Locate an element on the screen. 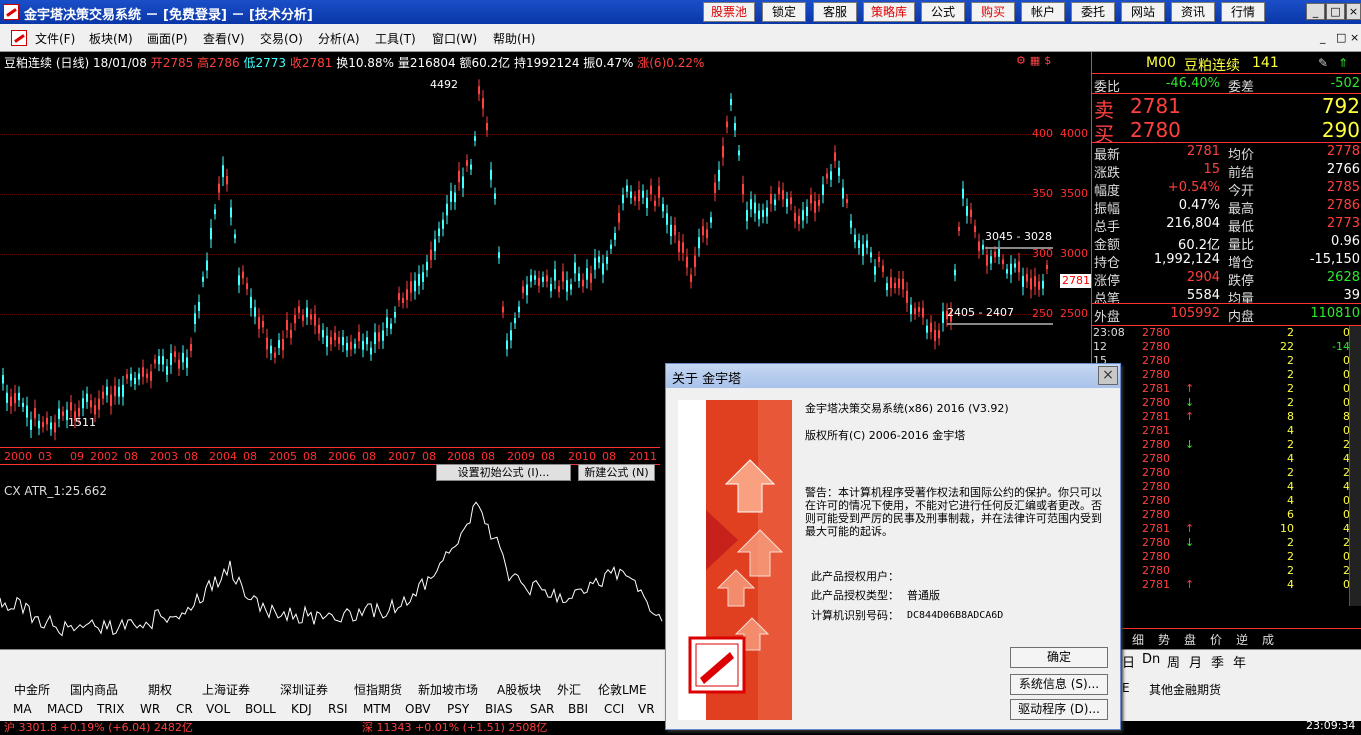 The height and width of the screenshot is (735, 1361). period-dn: Dn is located at coordinates (1151, 659).